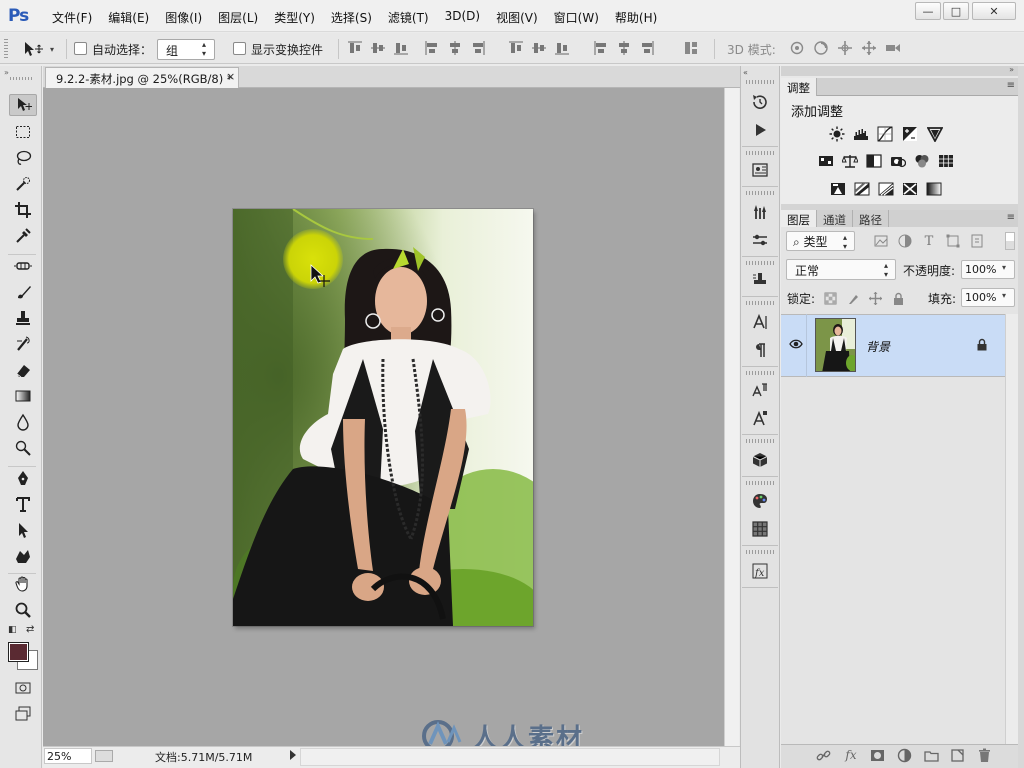 This screenshot has width=1024, height=768. Describe the element at coordinates (820, 241) in the screenshot. I see `layer-filter-dropdown: ⌕ 类型 ▴ ▾` at that location.